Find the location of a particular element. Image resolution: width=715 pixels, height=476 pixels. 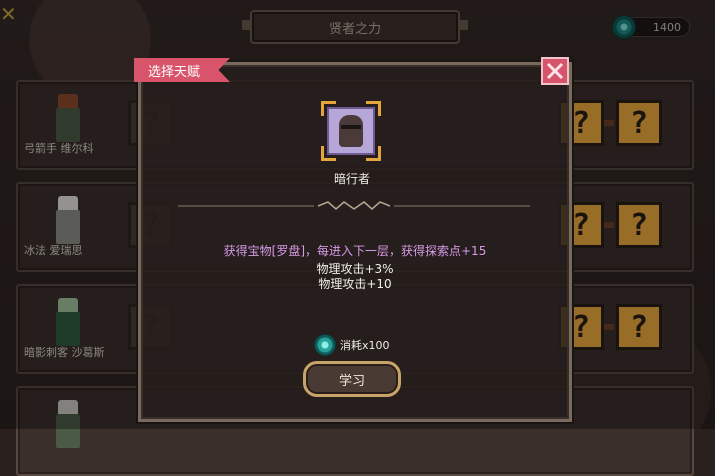

learn-button: 学习 is located at coordinates (352, 379).